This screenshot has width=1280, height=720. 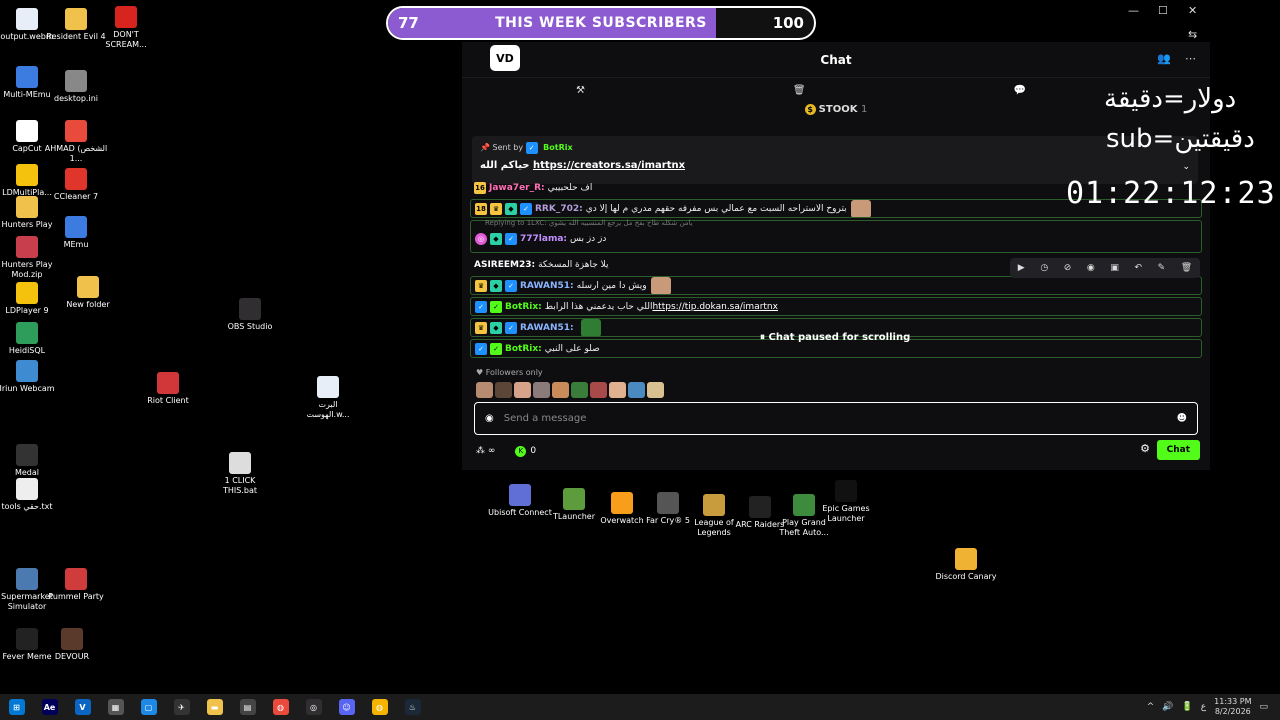 I want to click on taskbar-vscode-button: V, so click(x=82, y=707).